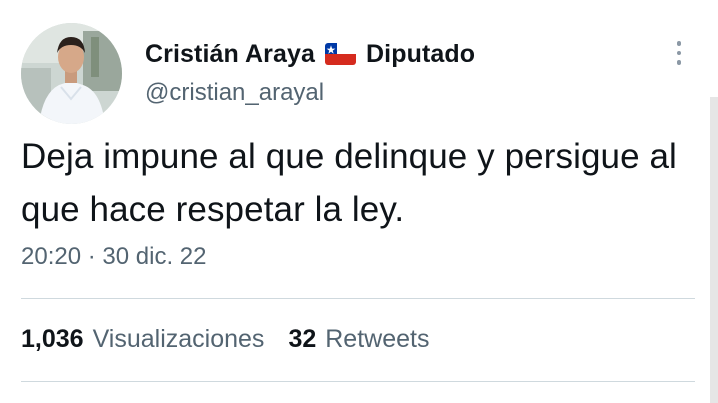 This screenshot has height=403, width=718. I want to click on retweets-label: Retweets, so click(377, 339).